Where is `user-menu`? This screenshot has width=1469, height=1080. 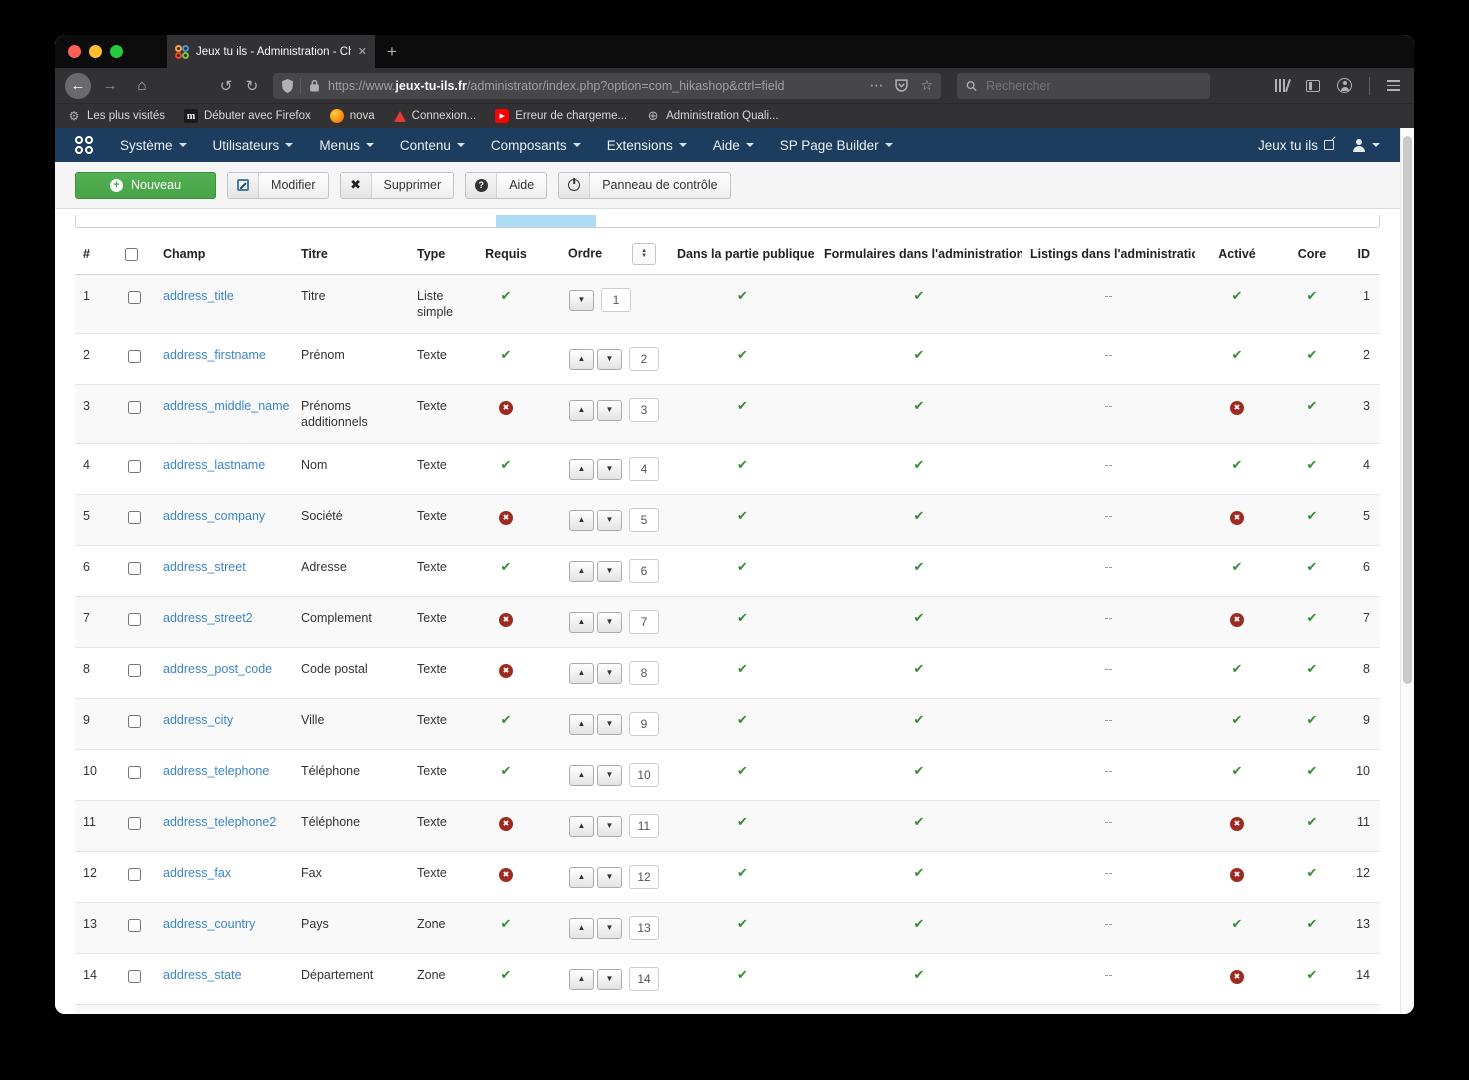 user-menu is located at coordinates (1369, 145).